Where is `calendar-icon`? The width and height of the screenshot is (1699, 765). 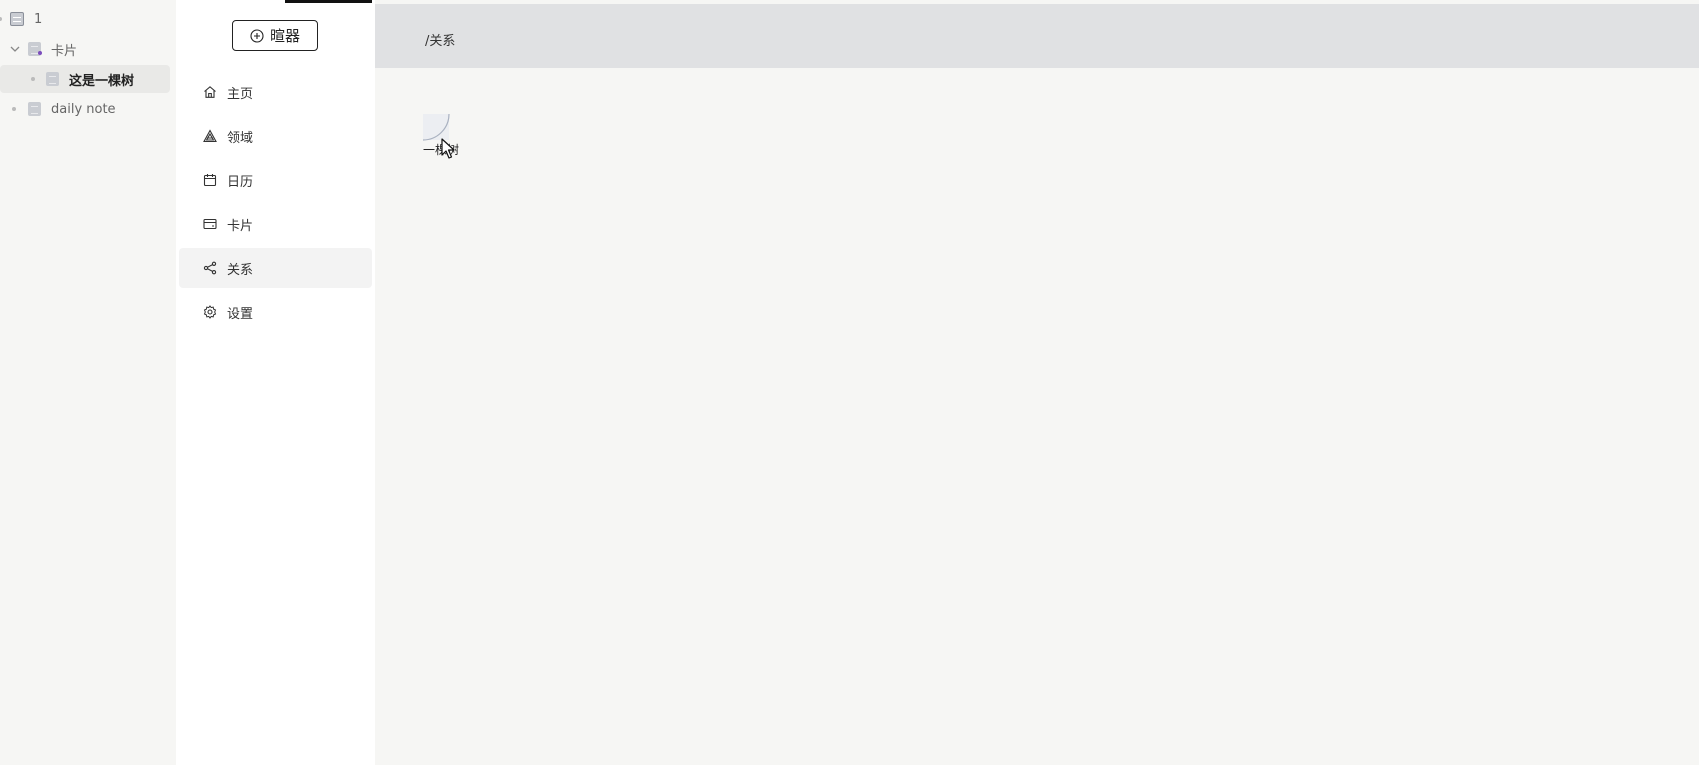
calendar-icon is located at coordinates (210, 180).